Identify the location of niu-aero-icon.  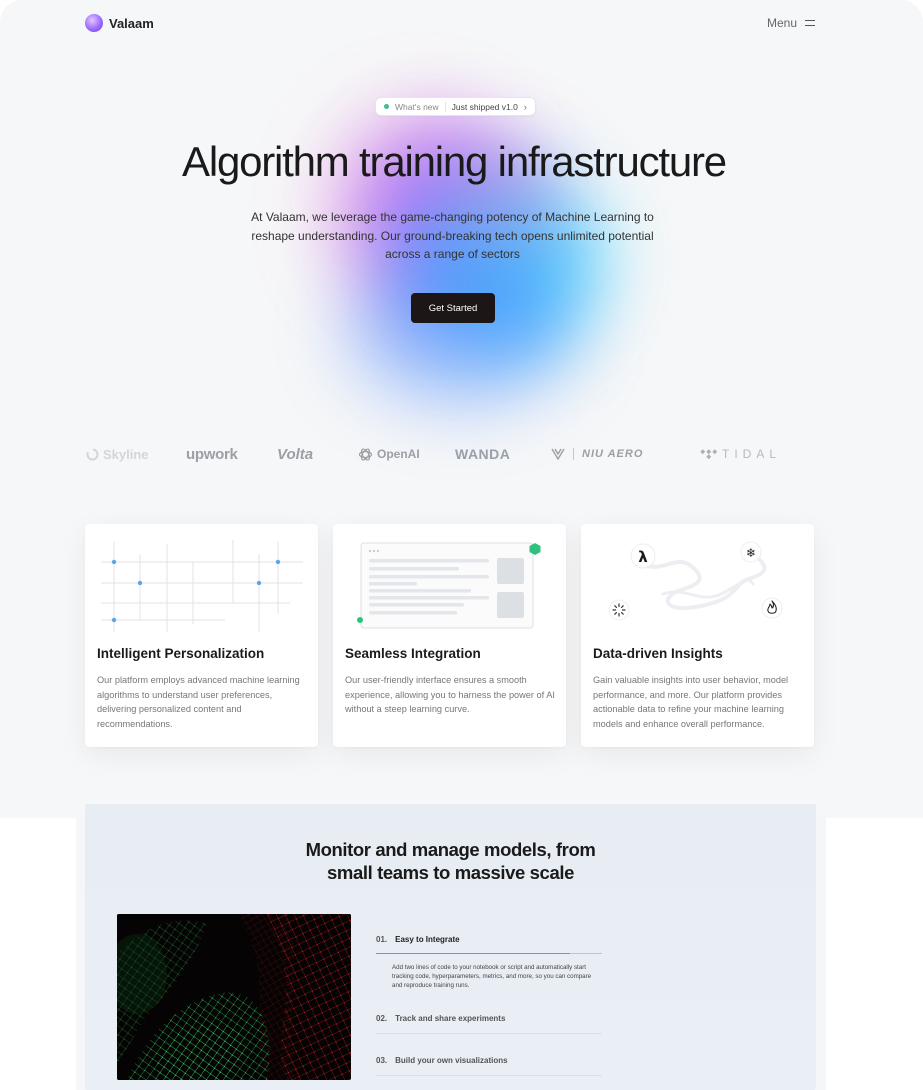
(558, 454).